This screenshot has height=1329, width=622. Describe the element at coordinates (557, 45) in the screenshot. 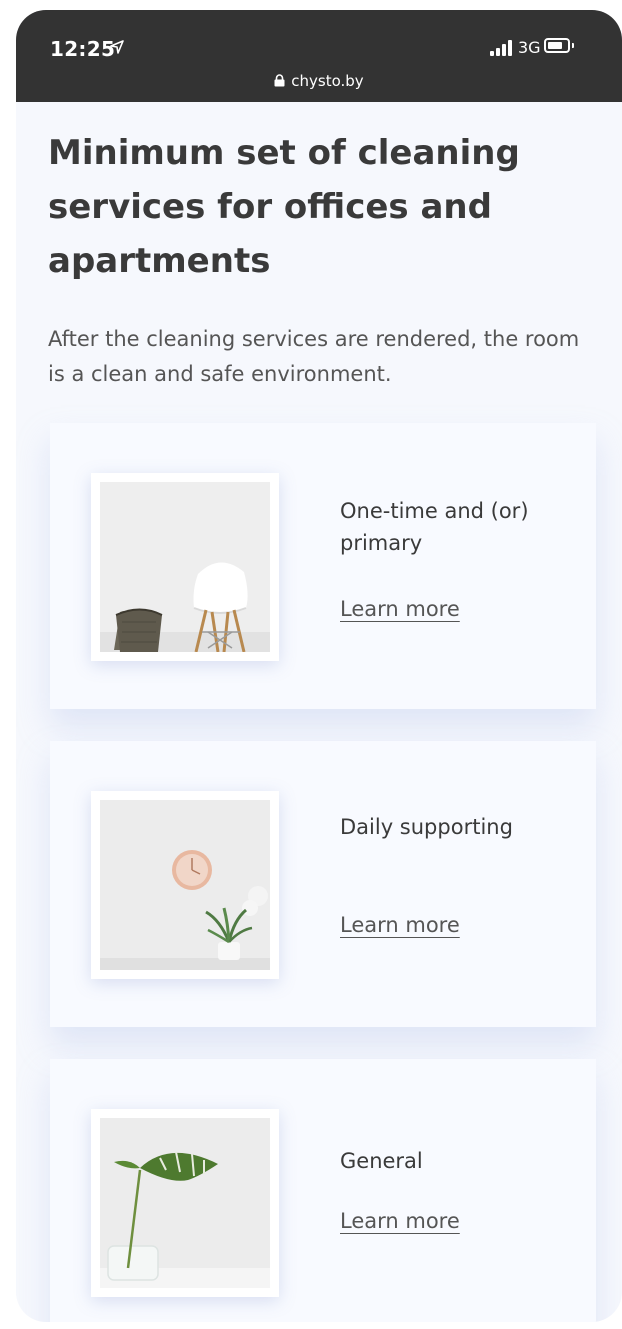

I see `battery-icon` at that location.